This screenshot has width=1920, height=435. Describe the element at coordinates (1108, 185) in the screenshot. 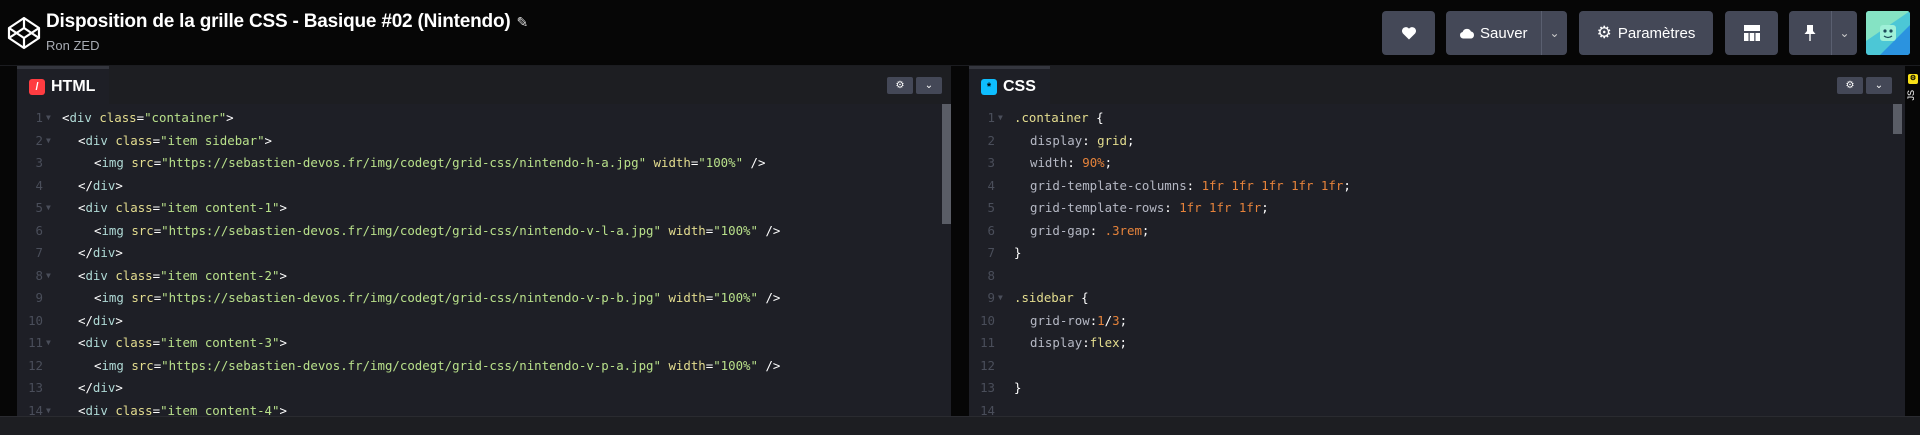

I see `code-token: grid-template-columns` at that location.